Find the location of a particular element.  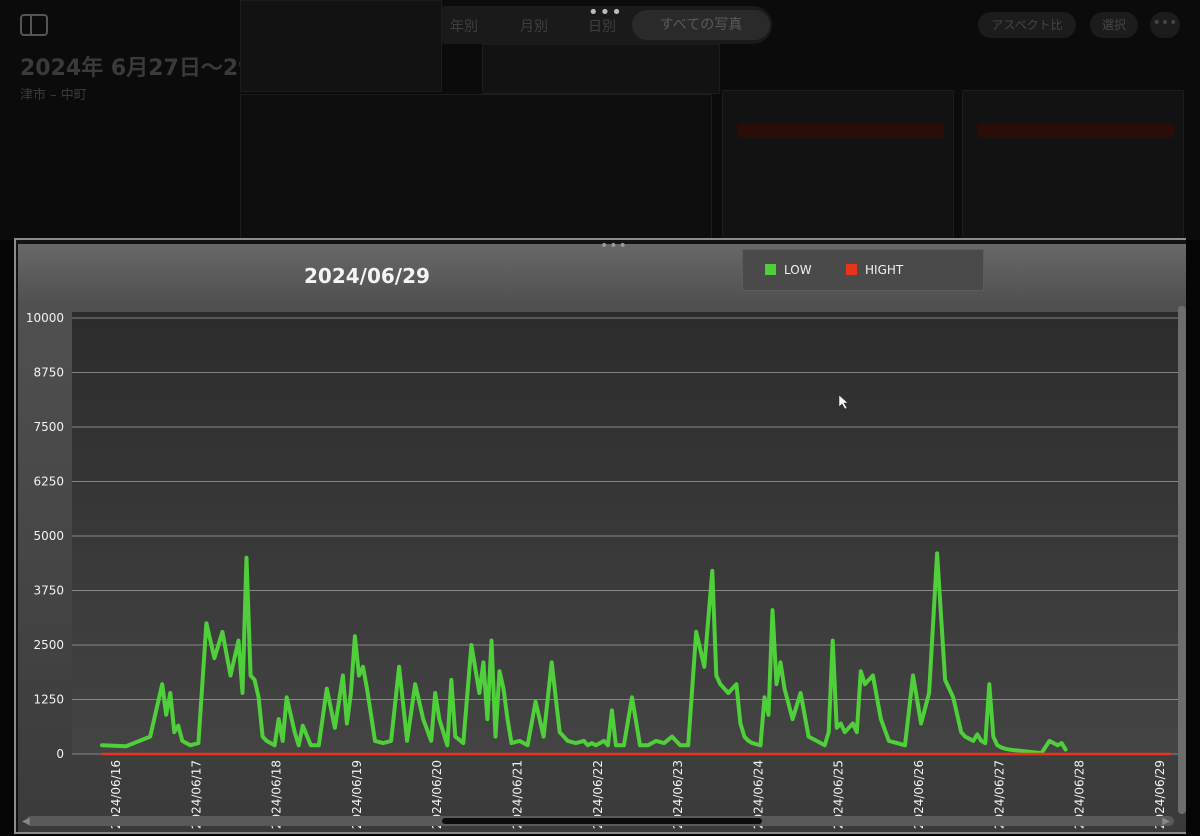

mouse-pointer-icon is located at coordinates (843, 402).